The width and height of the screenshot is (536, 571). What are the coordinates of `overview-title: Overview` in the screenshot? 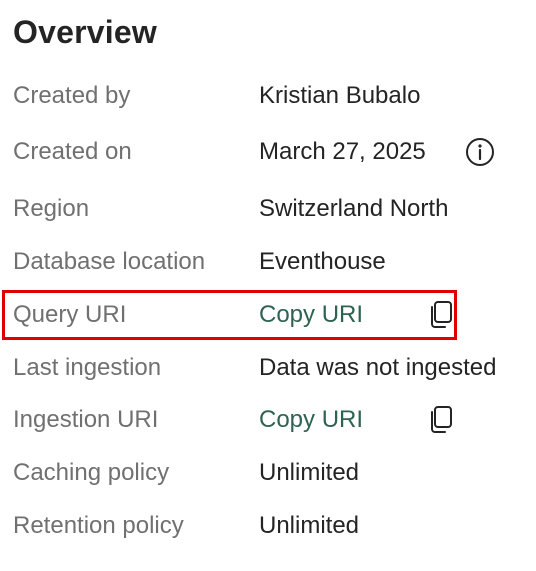 It's located at (85, 32).